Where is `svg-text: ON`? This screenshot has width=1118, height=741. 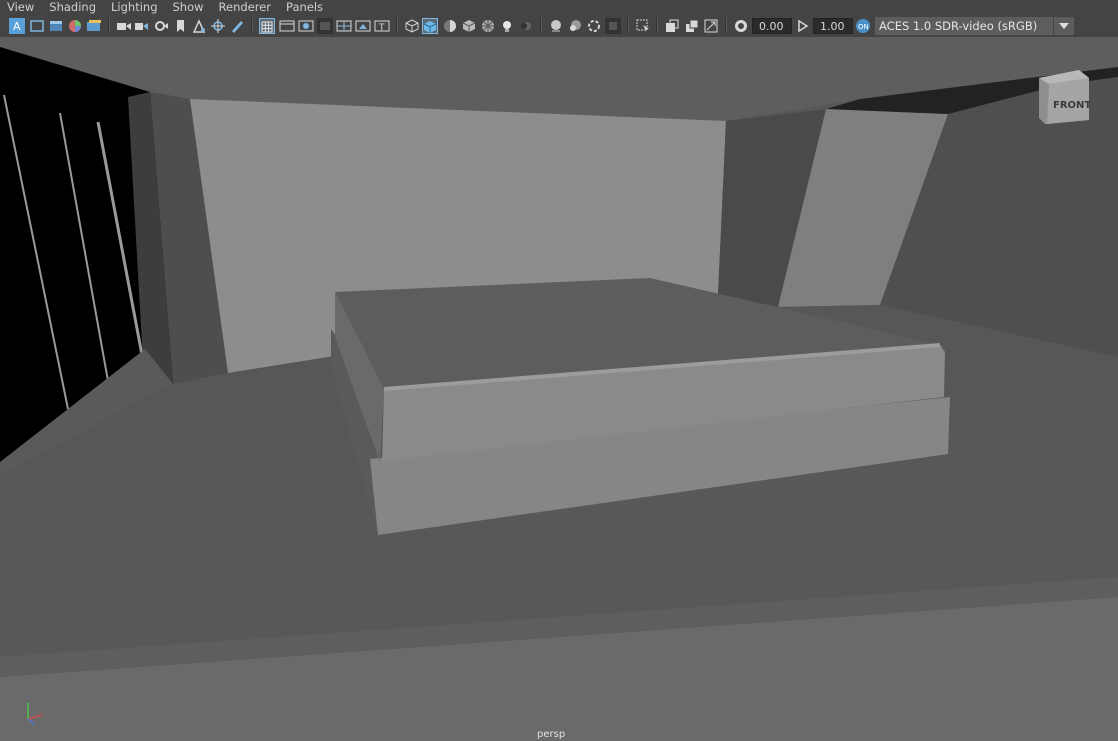 svg-text: ON is located at coordinates (863, 27).